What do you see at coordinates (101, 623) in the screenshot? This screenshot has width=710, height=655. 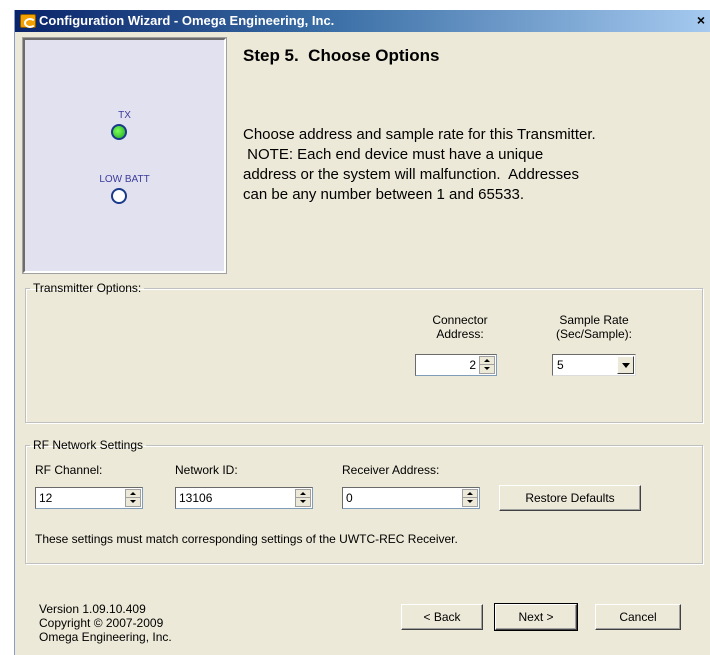 I see `copyright-text: Copyright © 2007-2009` at bounding box center [101, 623].